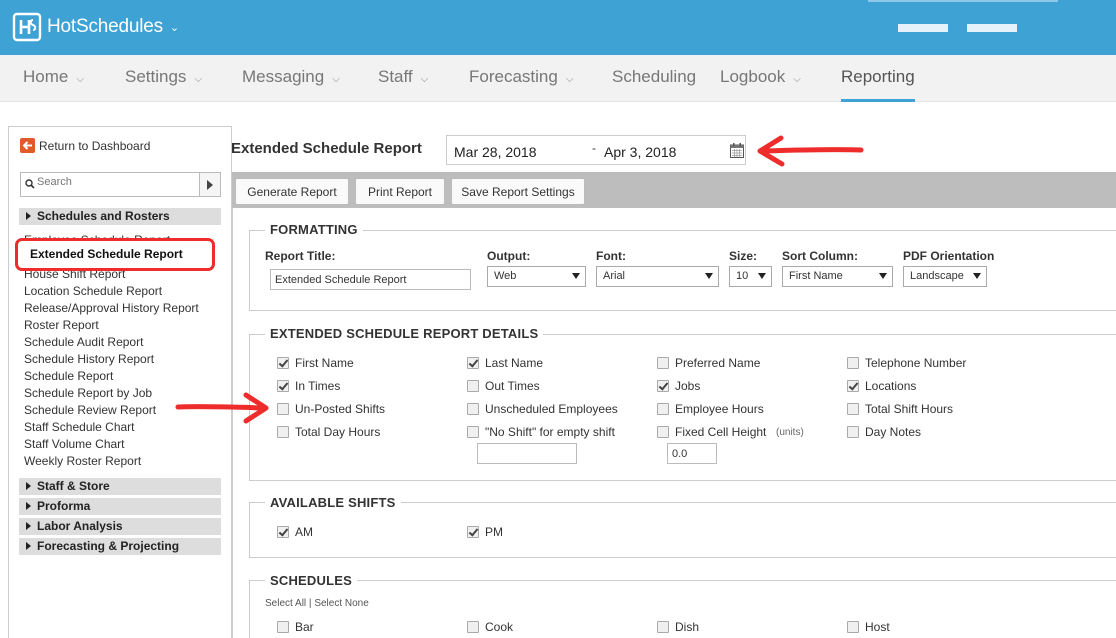 This screenshot has height=638, width=1116. I want to click on sidebar-item: Staff Schedule Chart, so click(79, 427).